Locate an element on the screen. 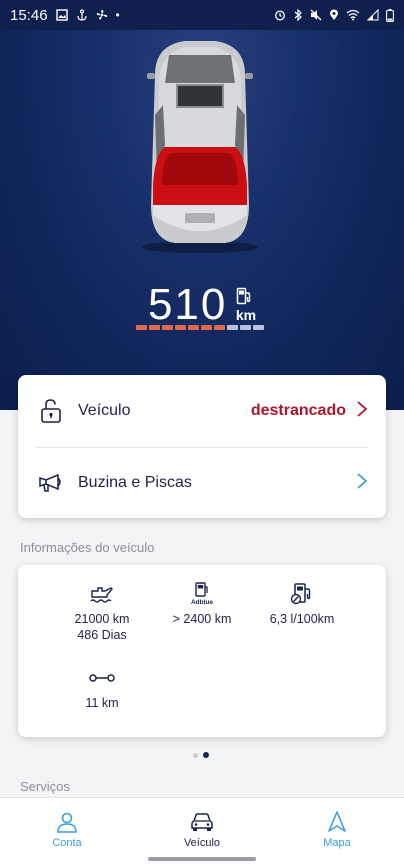  pager-dot is located at coordinates (195, 755).